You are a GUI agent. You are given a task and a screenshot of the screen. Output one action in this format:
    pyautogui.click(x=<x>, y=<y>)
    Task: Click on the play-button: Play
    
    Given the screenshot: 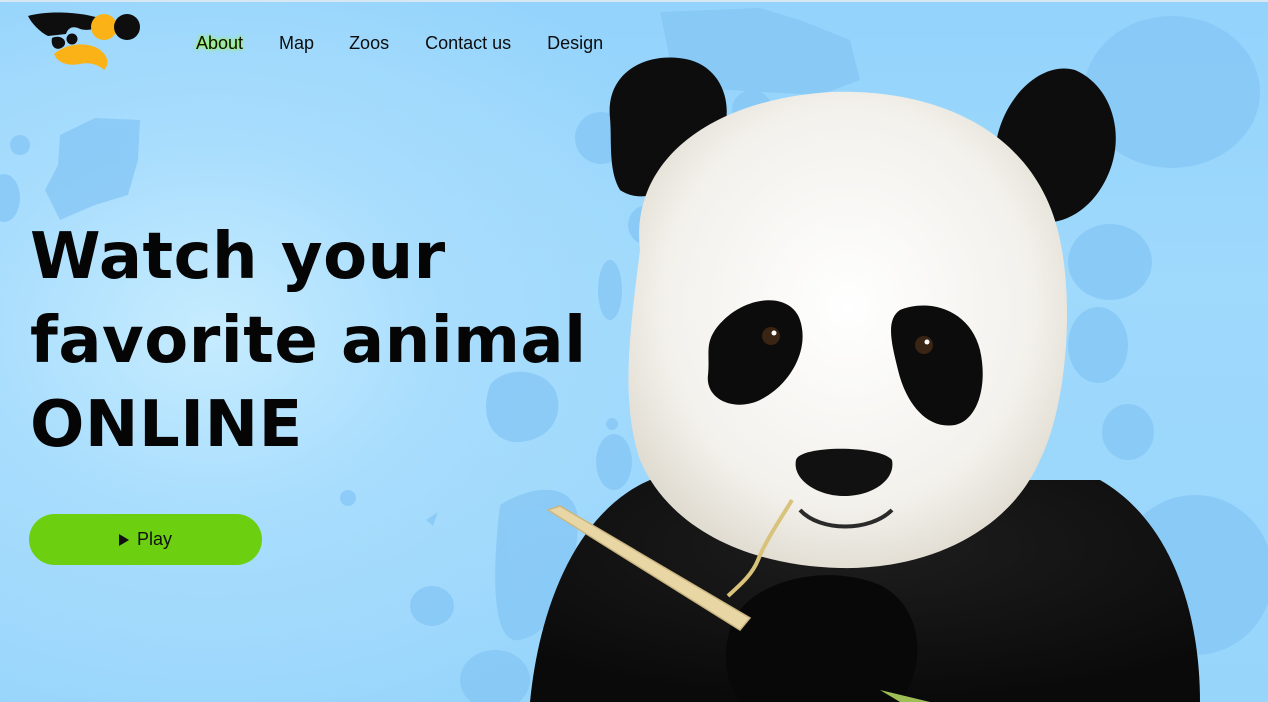 What is the action you would take?
    pyautogui.click(x=145, y=539)
    